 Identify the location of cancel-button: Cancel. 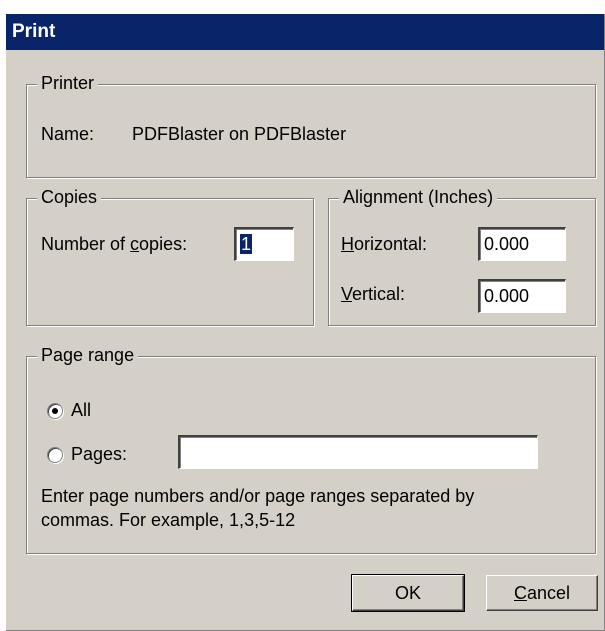
(542, 593).